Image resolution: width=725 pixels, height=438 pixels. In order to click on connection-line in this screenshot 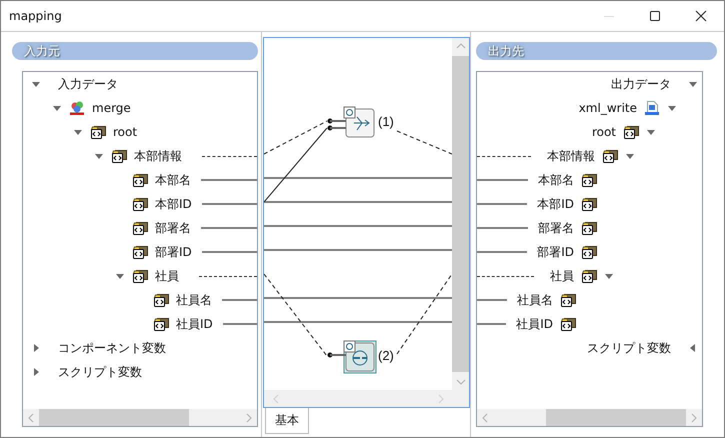, I will do `click(424, 142)`.